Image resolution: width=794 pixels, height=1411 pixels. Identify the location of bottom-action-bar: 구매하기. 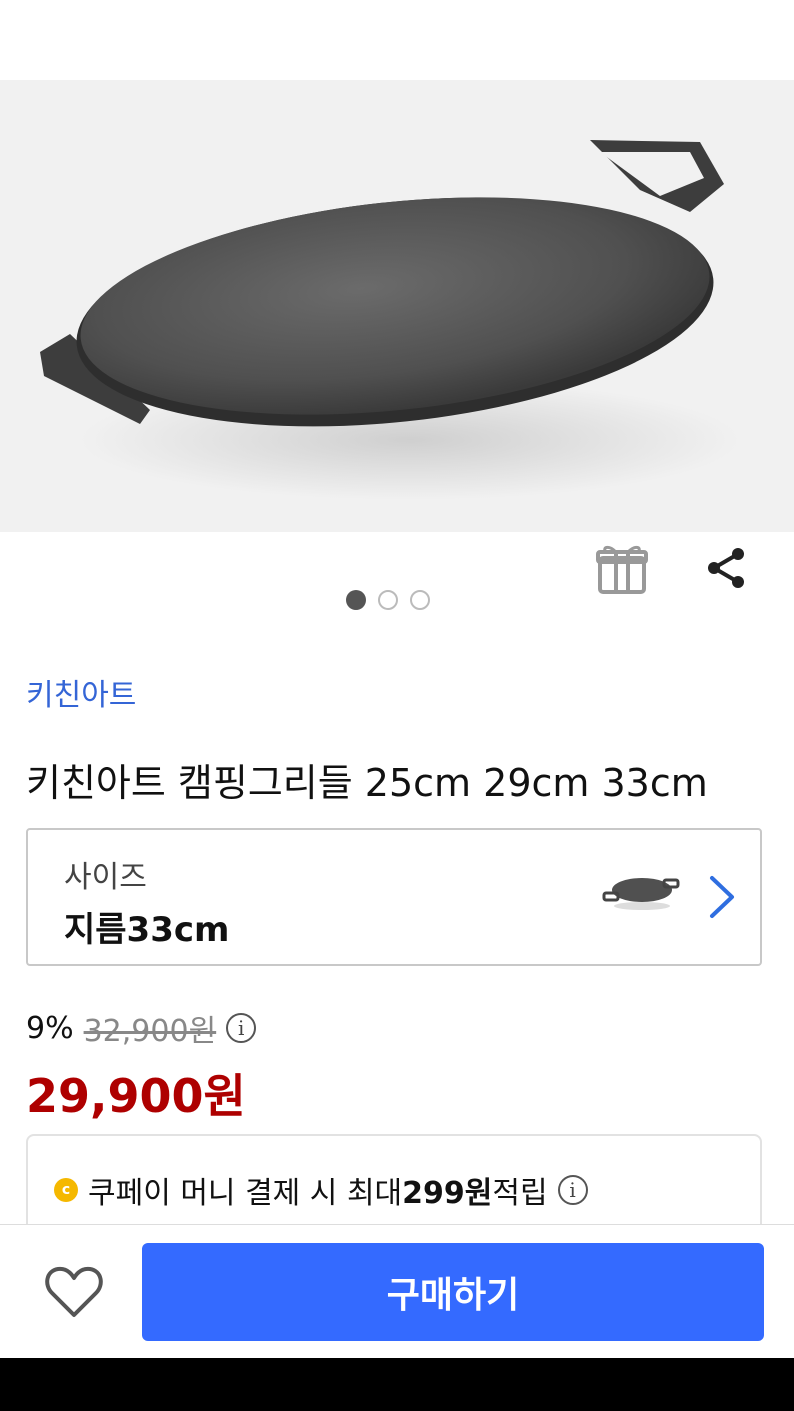
(397, 1291).